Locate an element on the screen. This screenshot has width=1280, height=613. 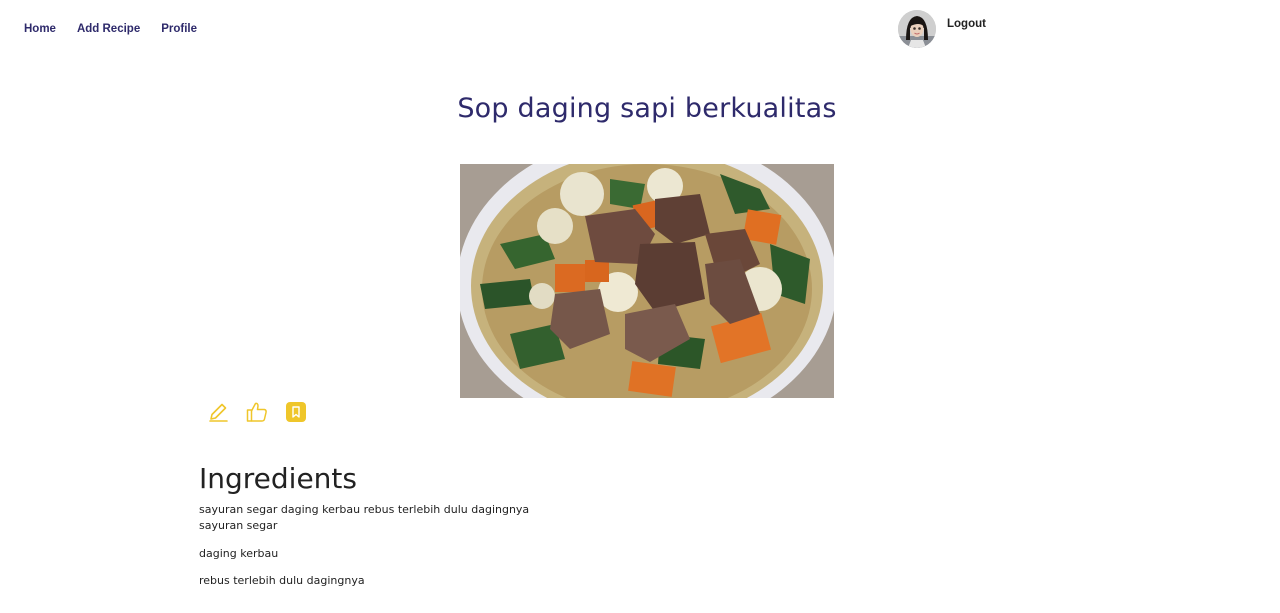
logout-button: Logout is located at coordinates (966, 24).